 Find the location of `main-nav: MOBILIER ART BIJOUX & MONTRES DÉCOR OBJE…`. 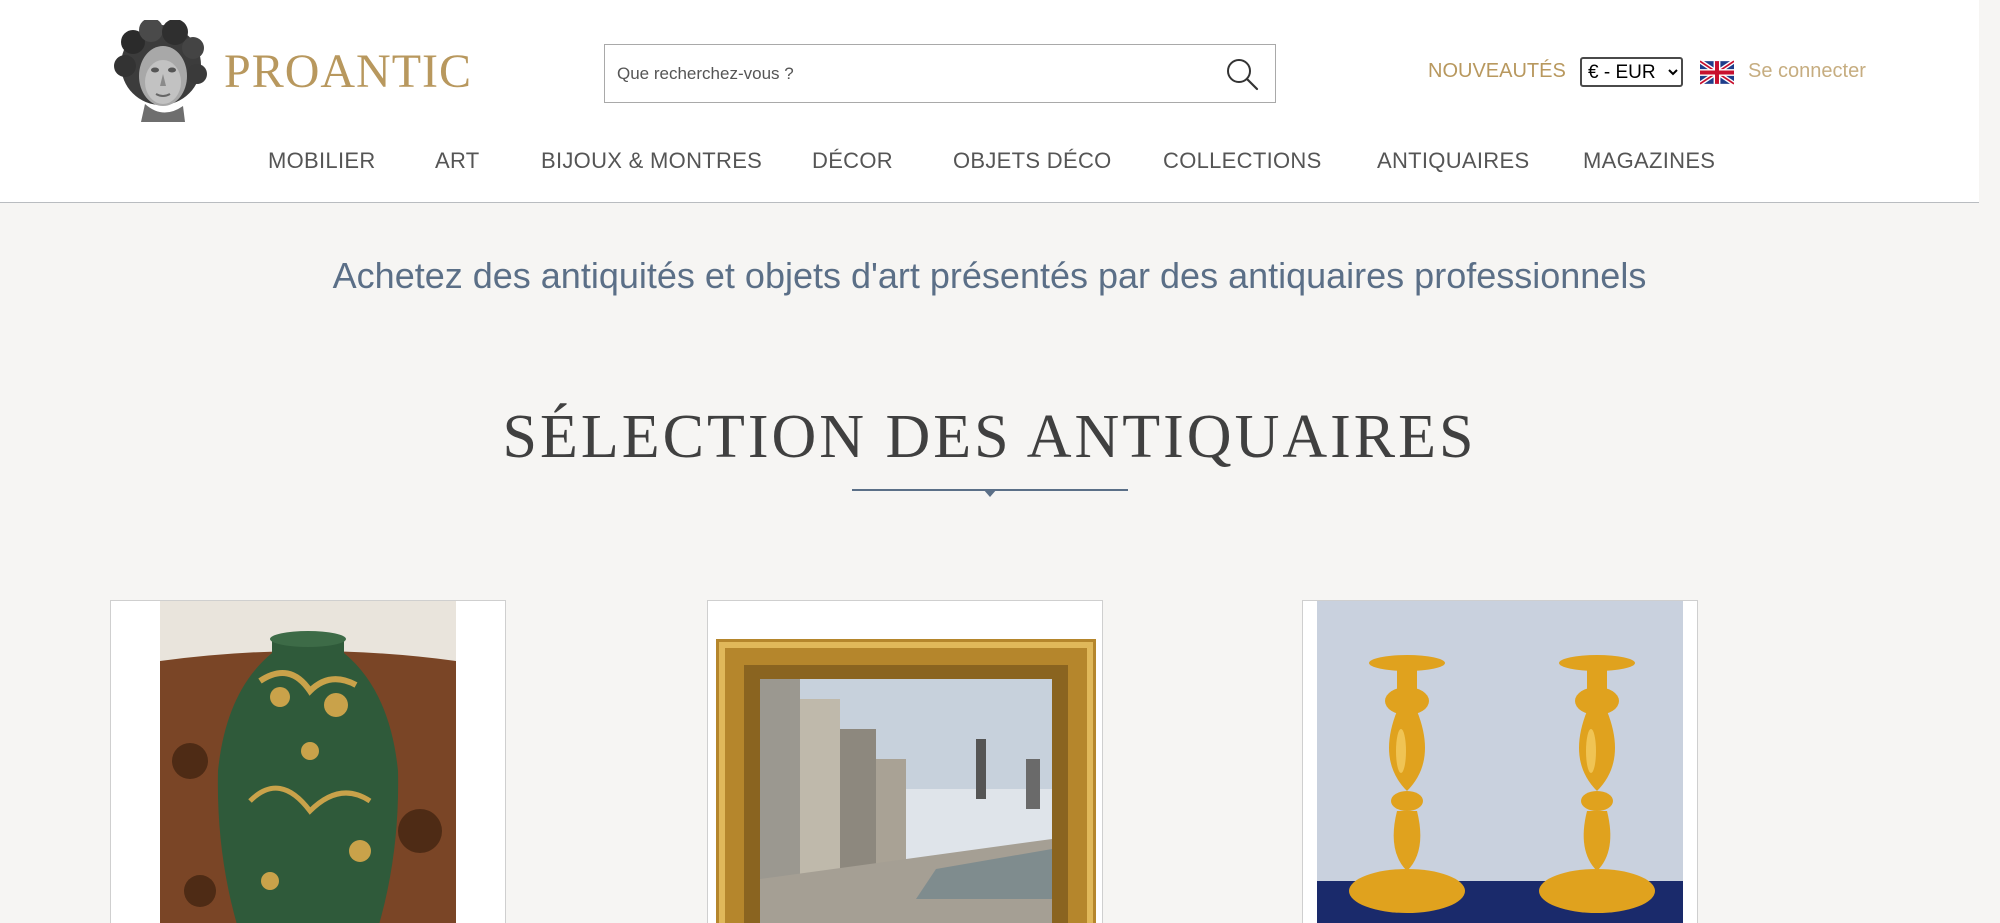

main-nav: MOBILIER ART BIJOUX & MONTRES DÉCOR OBJE… is located at coordinates (989, 163).